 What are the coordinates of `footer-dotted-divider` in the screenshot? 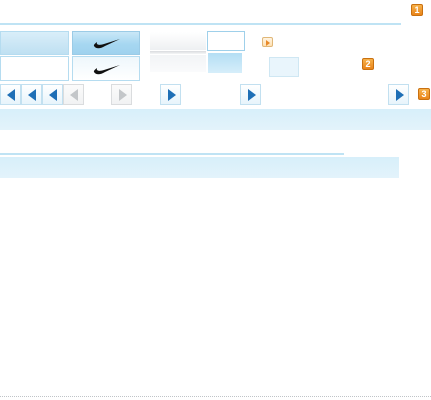 It's located at (215, 396).